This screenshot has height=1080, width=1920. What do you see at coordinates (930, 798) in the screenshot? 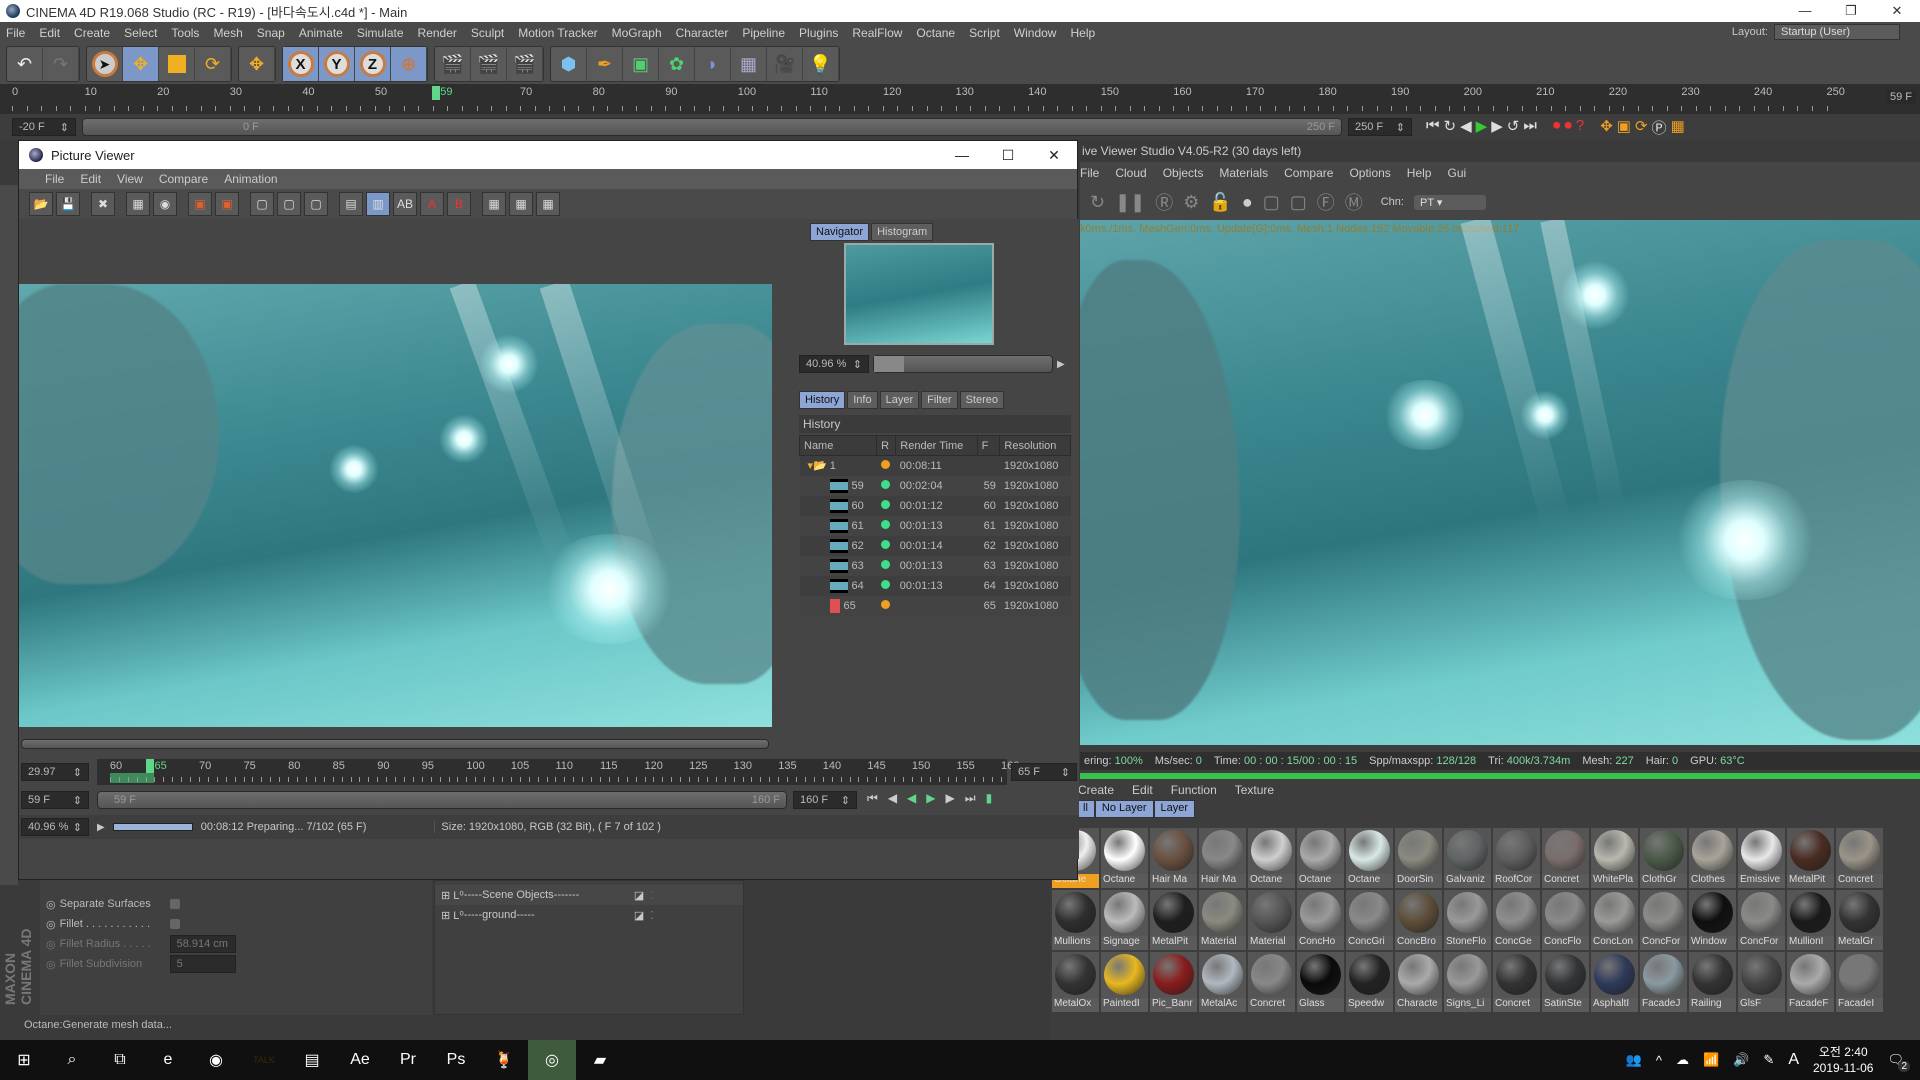
I see `pv-play-forward-icon: ▶` at bounding box center [930, 798].